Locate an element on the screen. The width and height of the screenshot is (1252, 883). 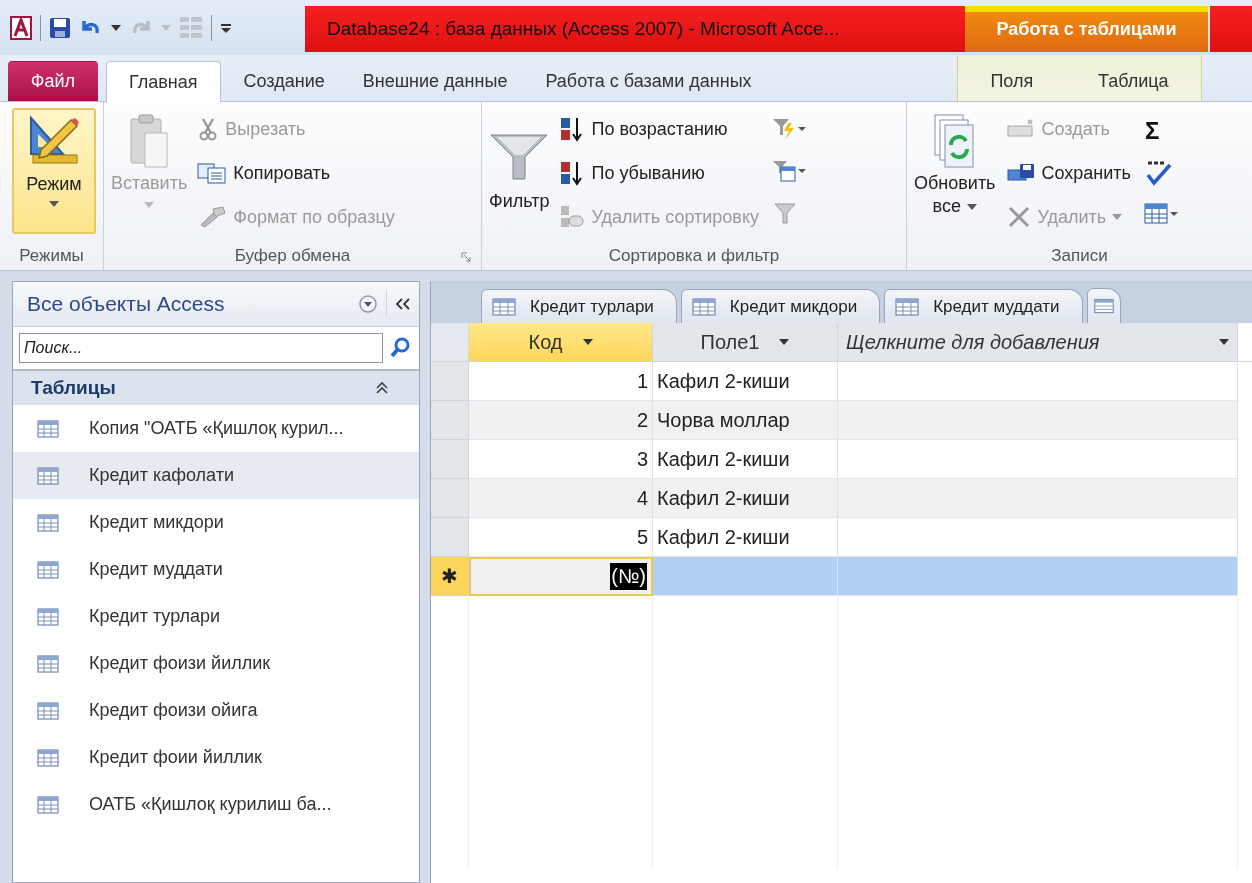
document-tab is located at coordinates (1103, 305).